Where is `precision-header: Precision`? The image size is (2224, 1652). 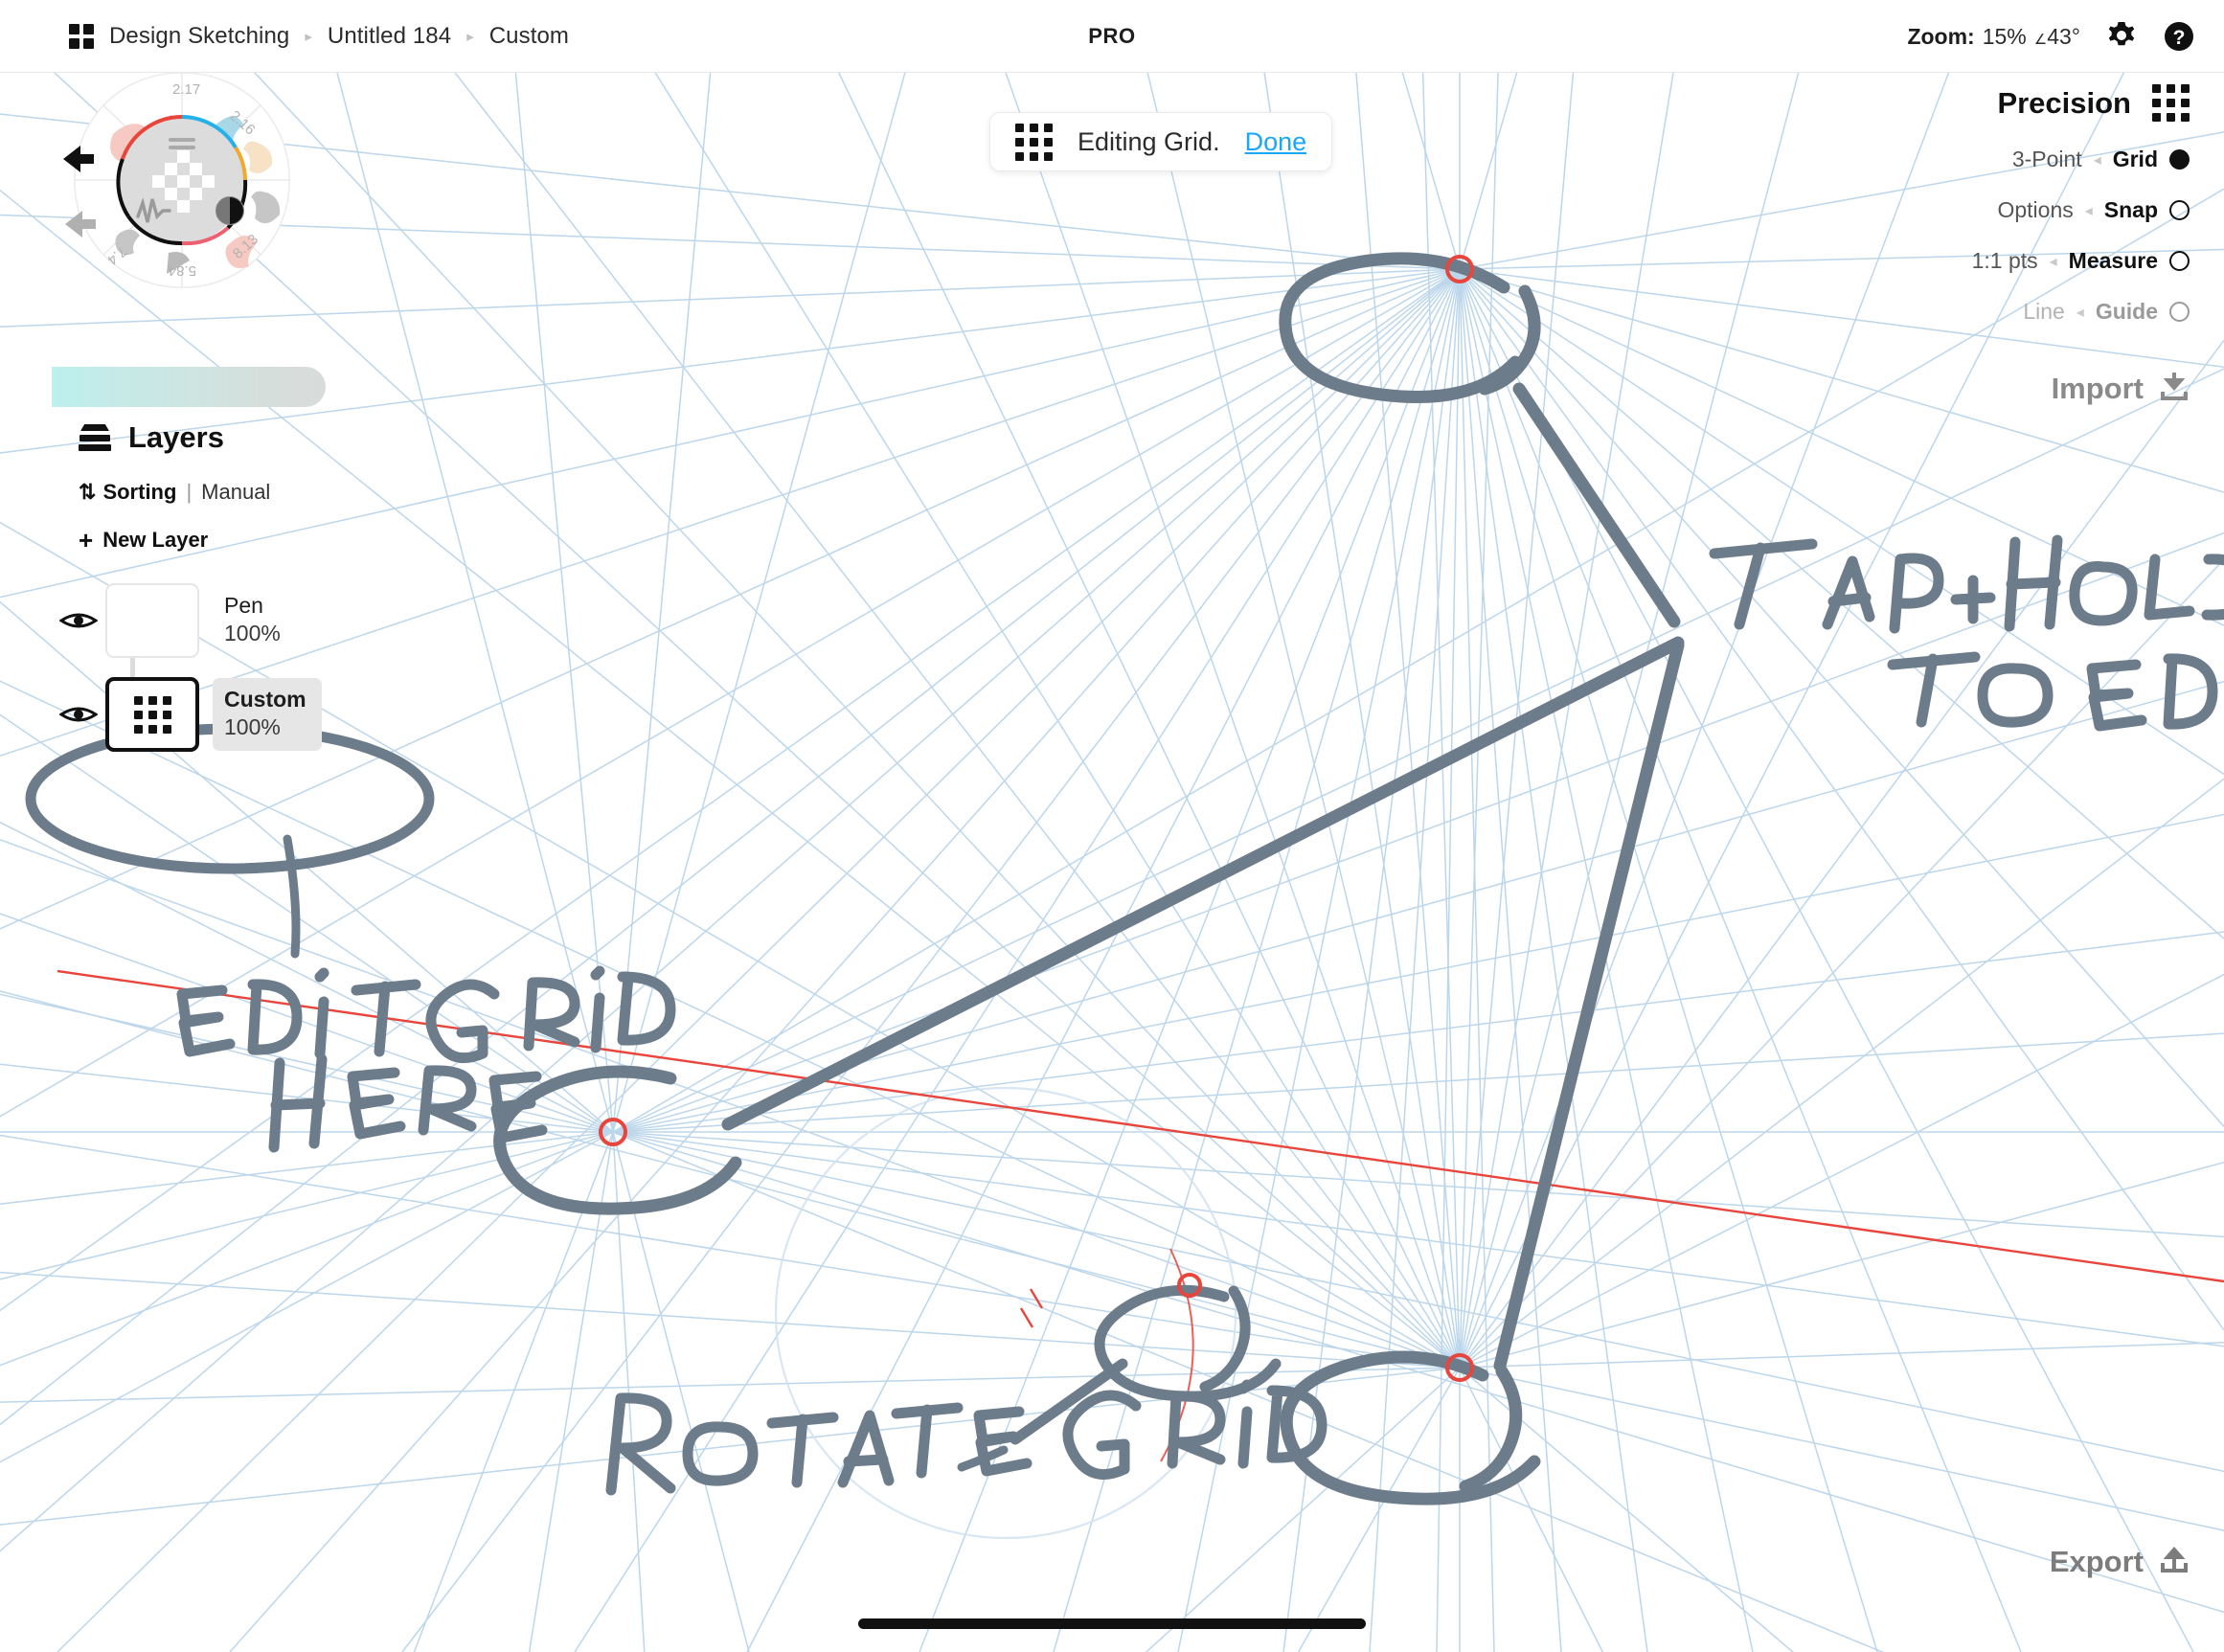
precision-header: Precision is located at coordinates (2081, 103).